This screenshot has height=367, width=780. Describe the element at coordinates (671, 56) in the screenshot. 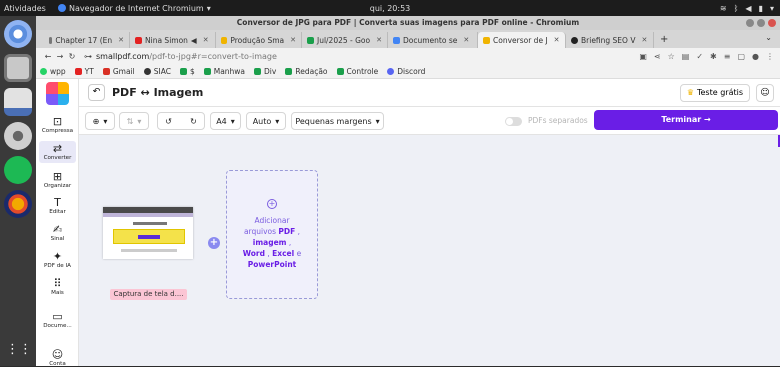

I see `bookmark-star-icon: ☆` at that location.